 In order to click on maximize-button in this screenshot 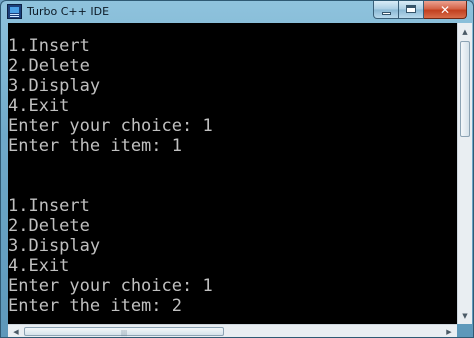, I will do `click(411, 10)`.